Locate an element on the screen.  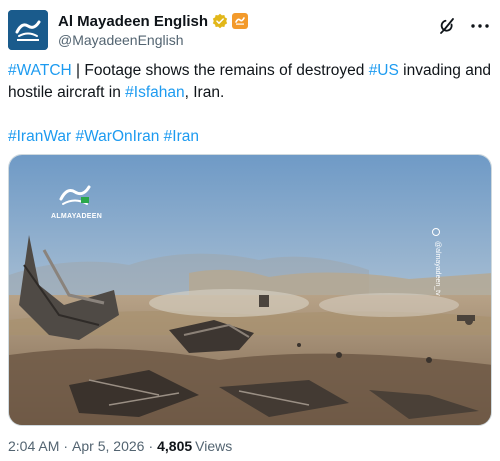
tweet-header: Al Mayadeen English @MayadeenEnglish is located at coordinates (250, 30).